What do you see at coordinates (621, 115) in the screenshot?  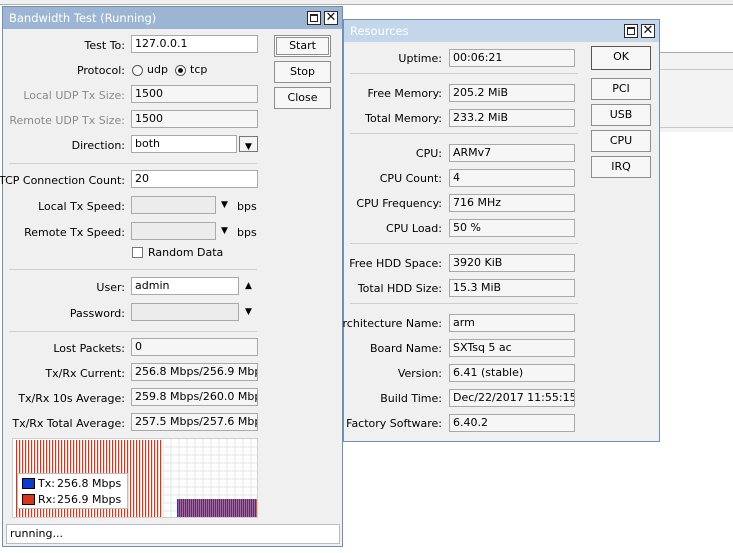 I see `usb-button: USB` at bounding box center [621, 115].